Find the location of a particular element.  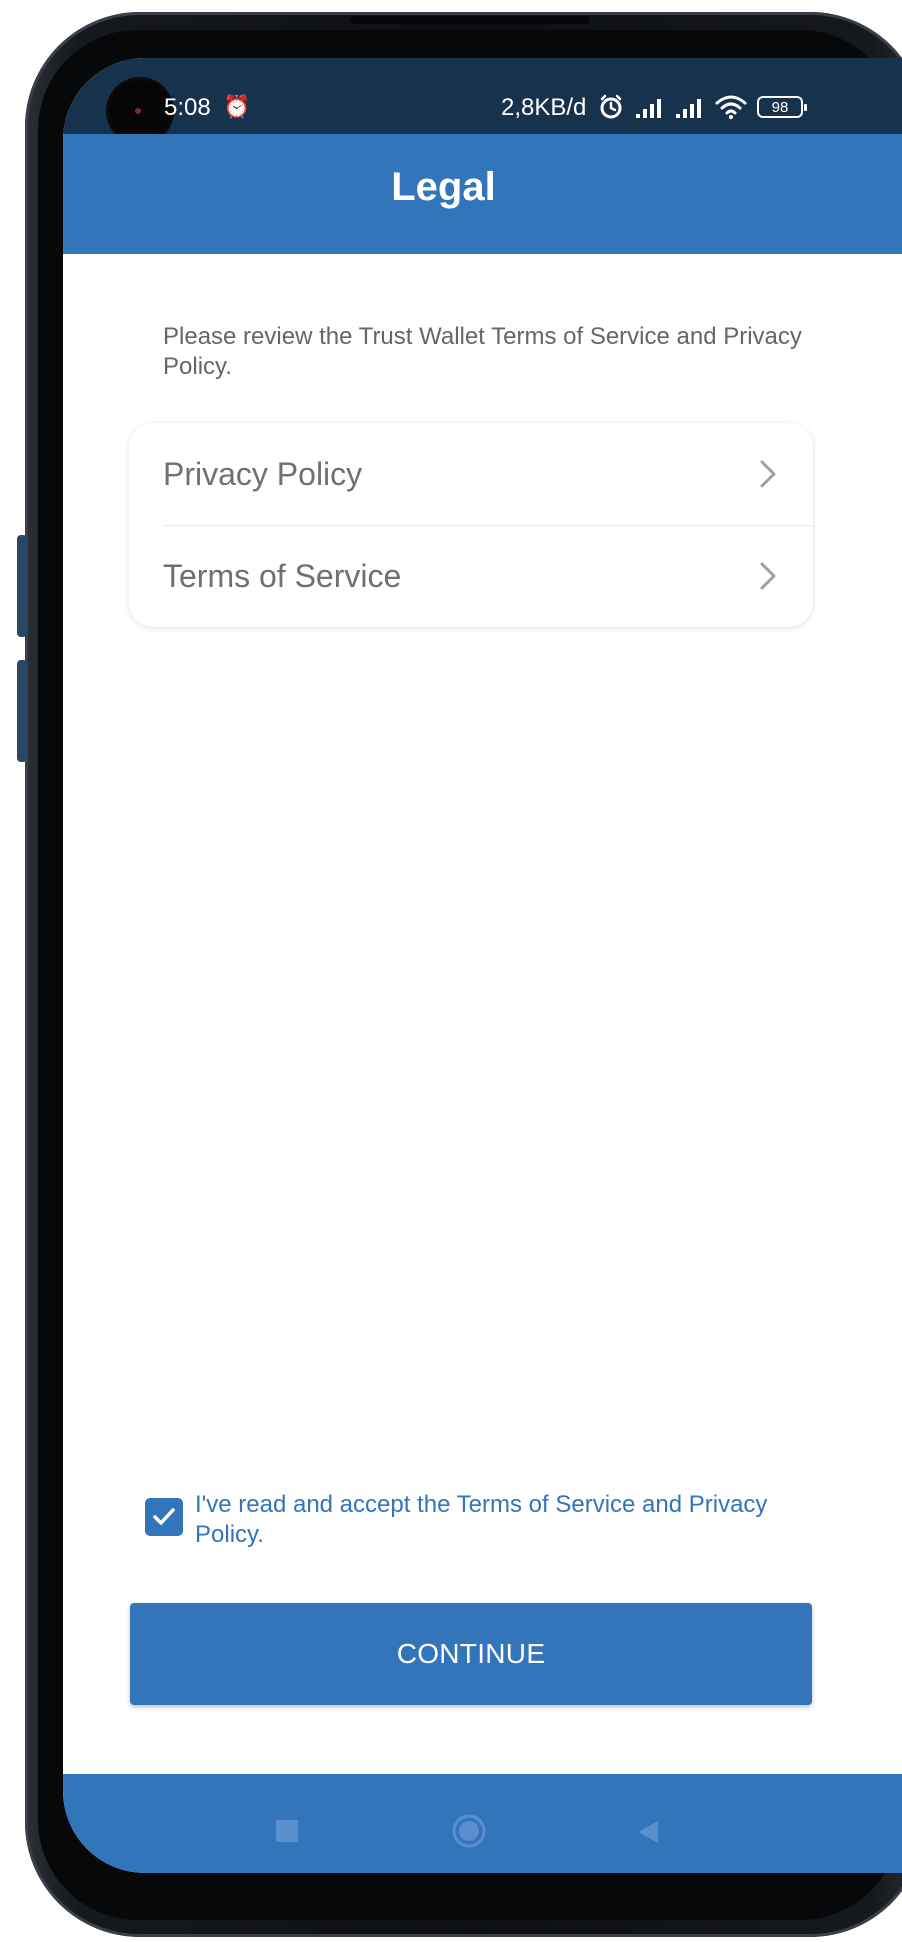

network-speed: 2,8KB/d is located at coordinates (544, 107).